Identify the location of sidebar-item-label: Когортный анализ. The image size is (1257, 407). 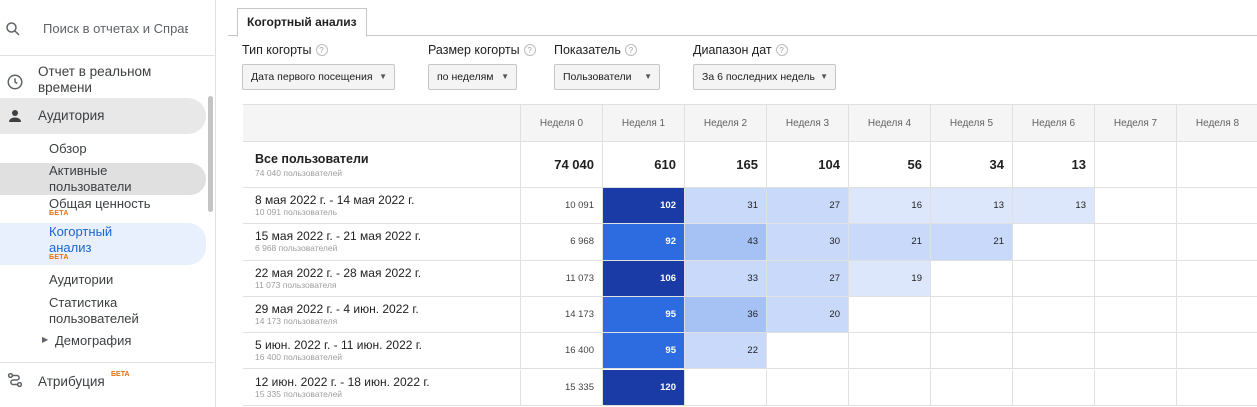
(81, 239).